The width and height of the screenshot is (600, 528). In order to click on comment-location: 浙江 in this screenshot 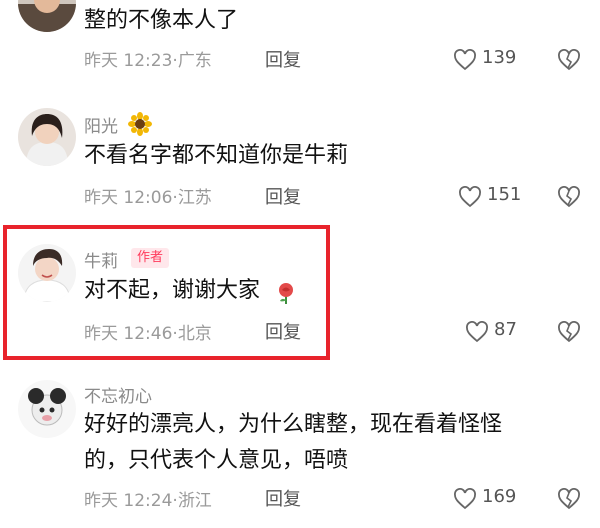, I will do `click(194, 501)`.